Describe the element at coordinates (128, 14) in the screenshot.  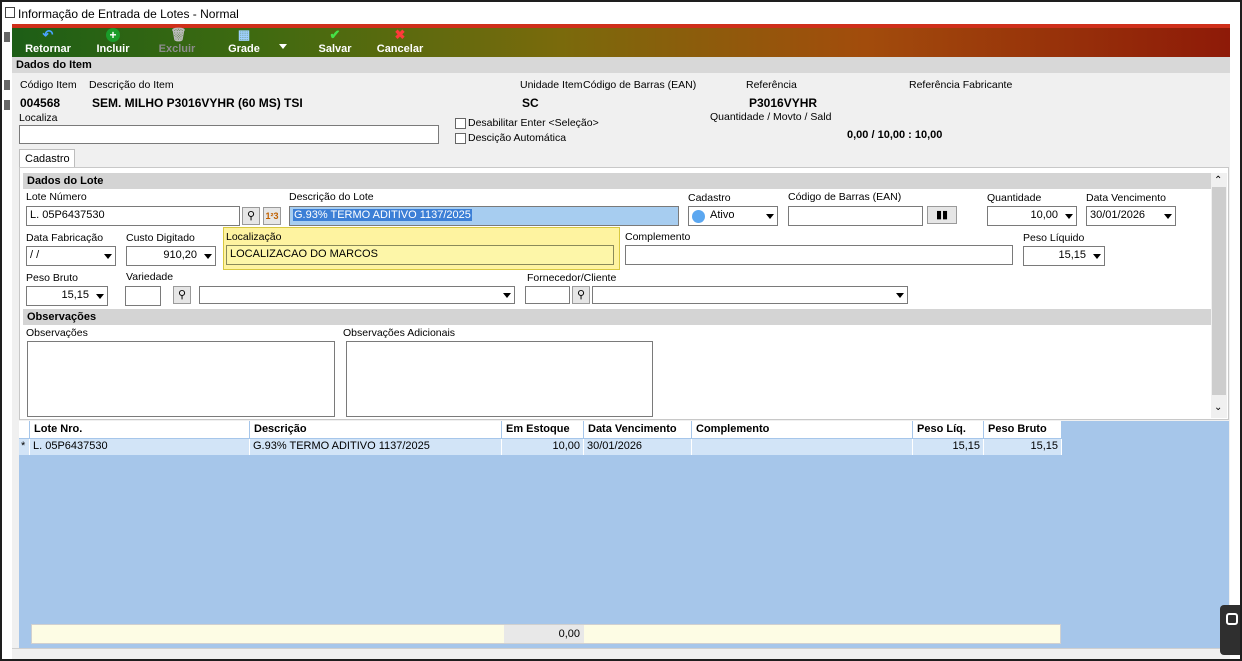
I see `window-title: Informação de Entrada de Lotes - Normal` at that location.